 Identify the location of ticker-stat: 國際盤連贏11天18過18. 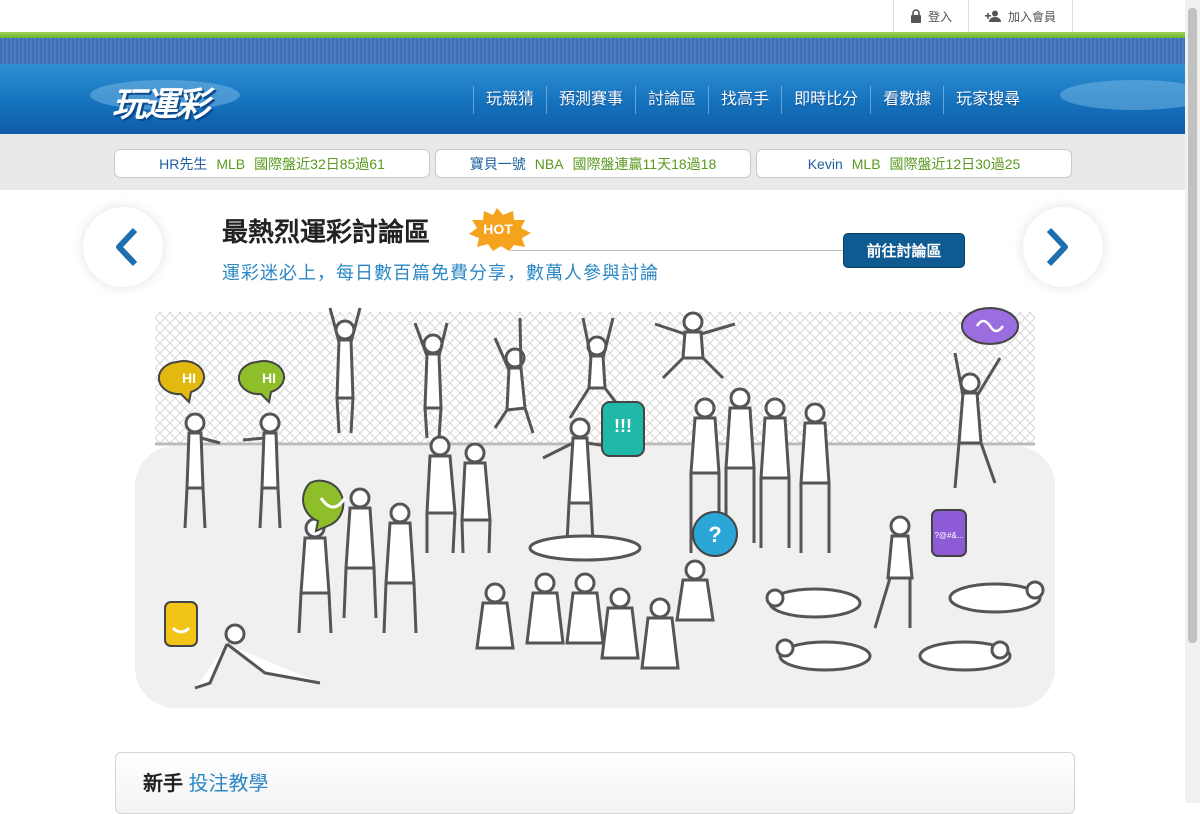
(644, 163).